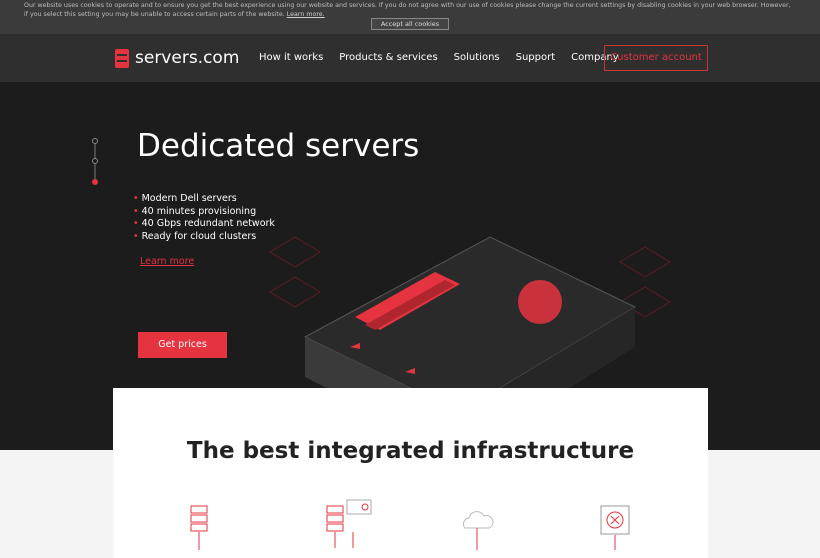  I want to click on section-title: The best integrated infrastructure, so click(410, 451).